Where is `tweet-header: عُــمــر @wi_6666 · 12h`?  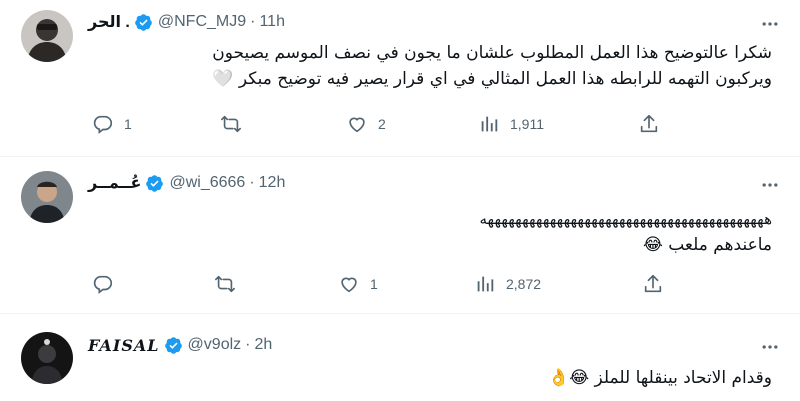
tweet-header: عُــمــر @wi_6666 · 12h is located at coordinates (186, 183).